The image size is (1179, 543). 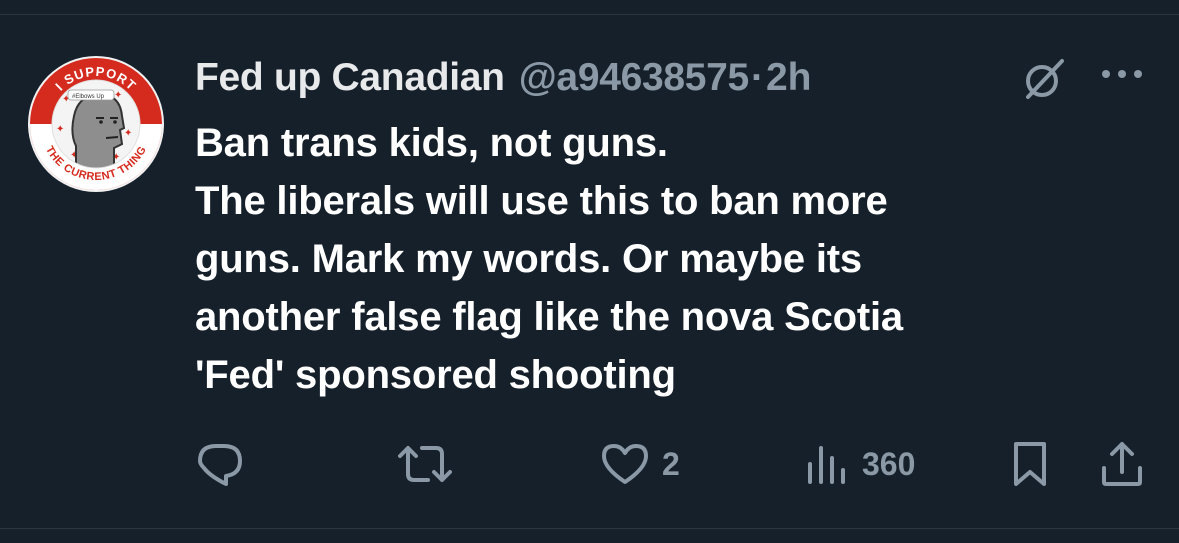 What do you see at coordinates (88, 97) in the screenshot?
I see `avatar-badge-text: #Elbows Up` at bounding box center [88, 97].